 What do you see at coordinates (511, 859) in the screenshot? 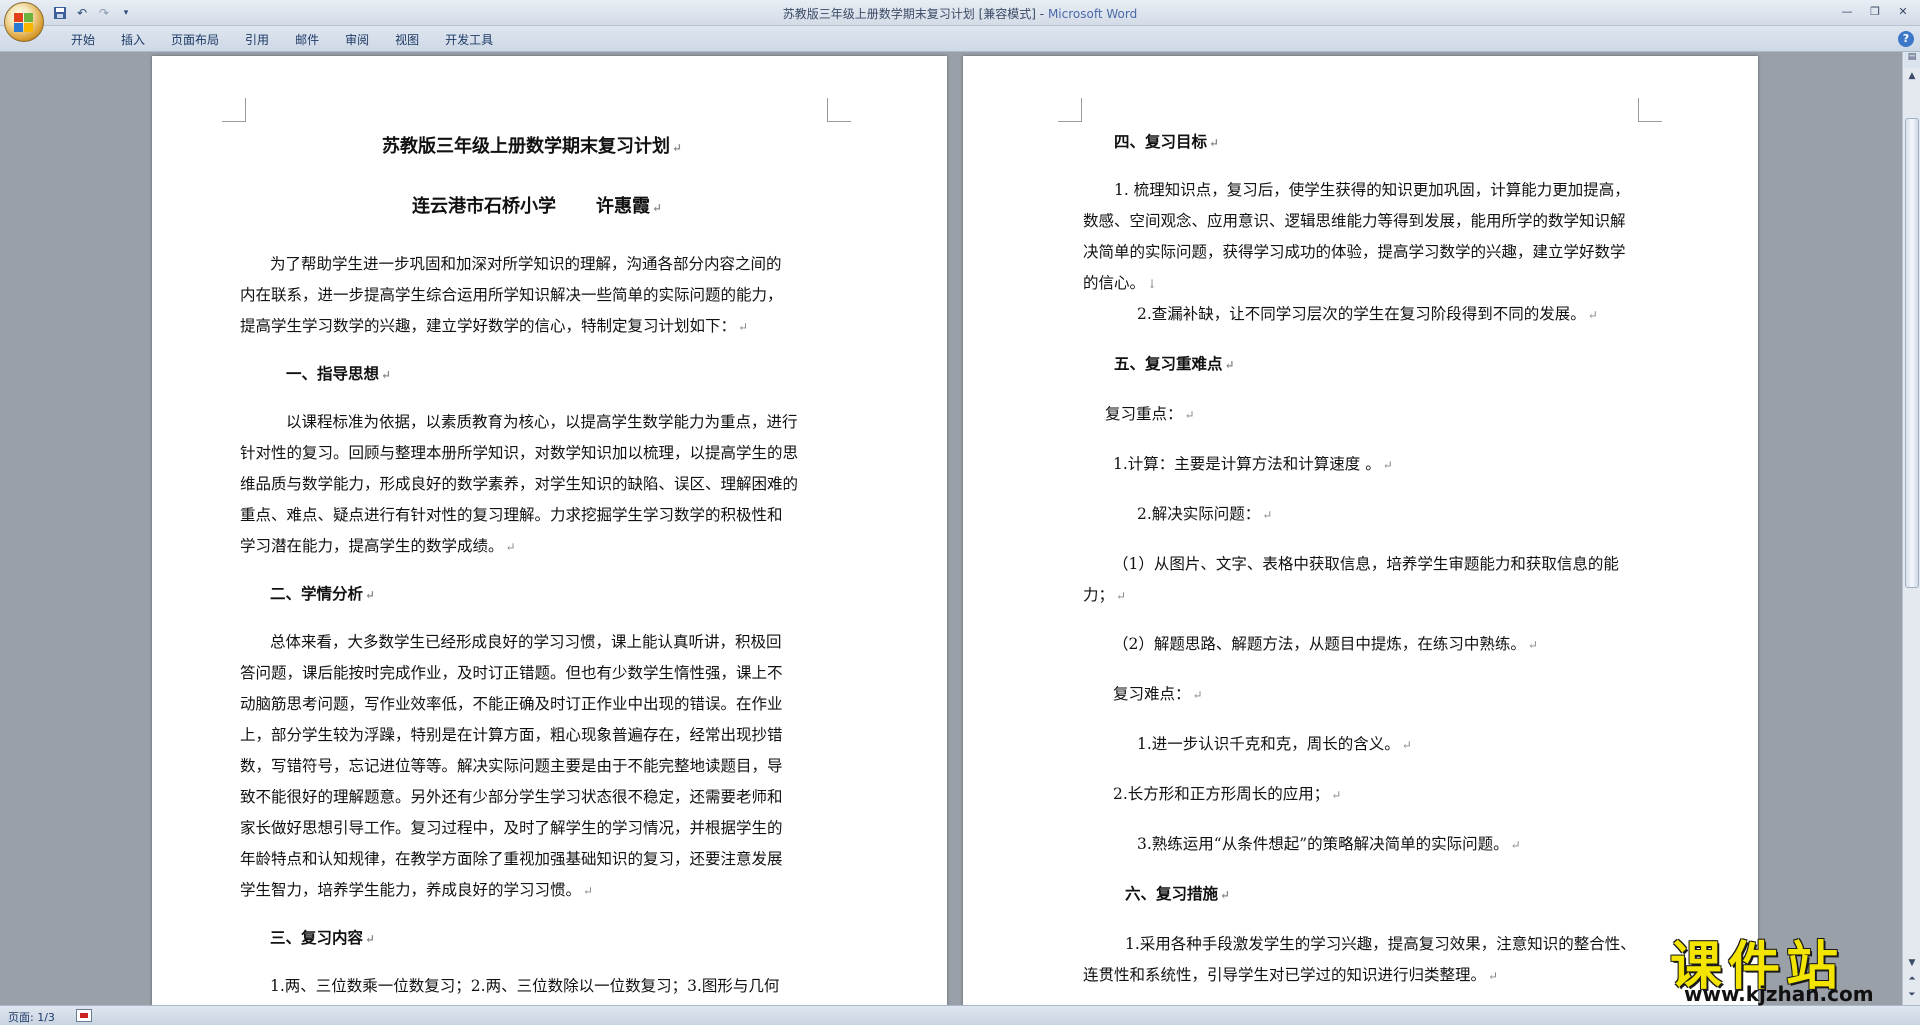
I see `body-line: 年龄特点和认知规律，在教学方面除了重视加强基础知识的复习，还要注意发展` at bounding box center [511, 859].